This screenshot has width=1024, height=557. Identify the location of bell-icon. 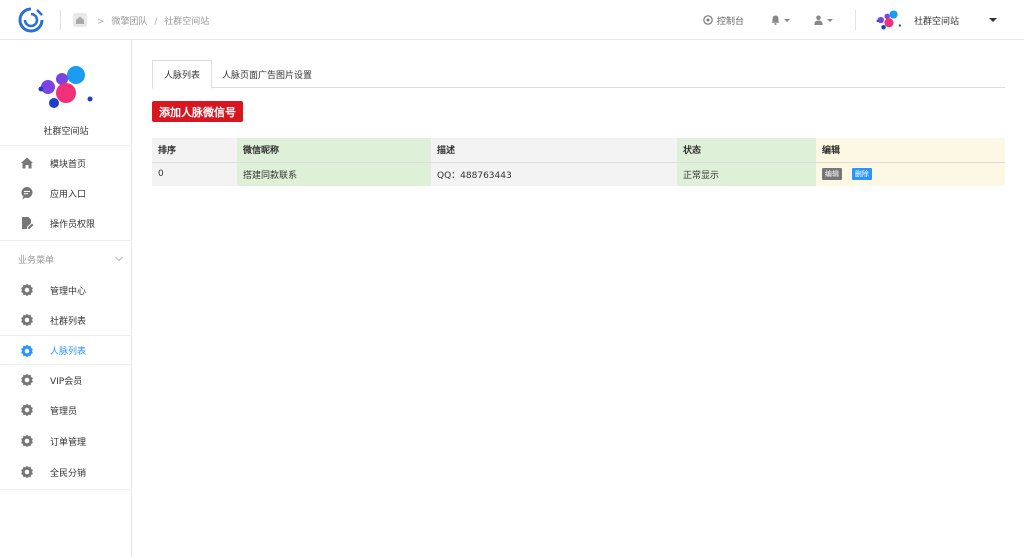
(775, 20).